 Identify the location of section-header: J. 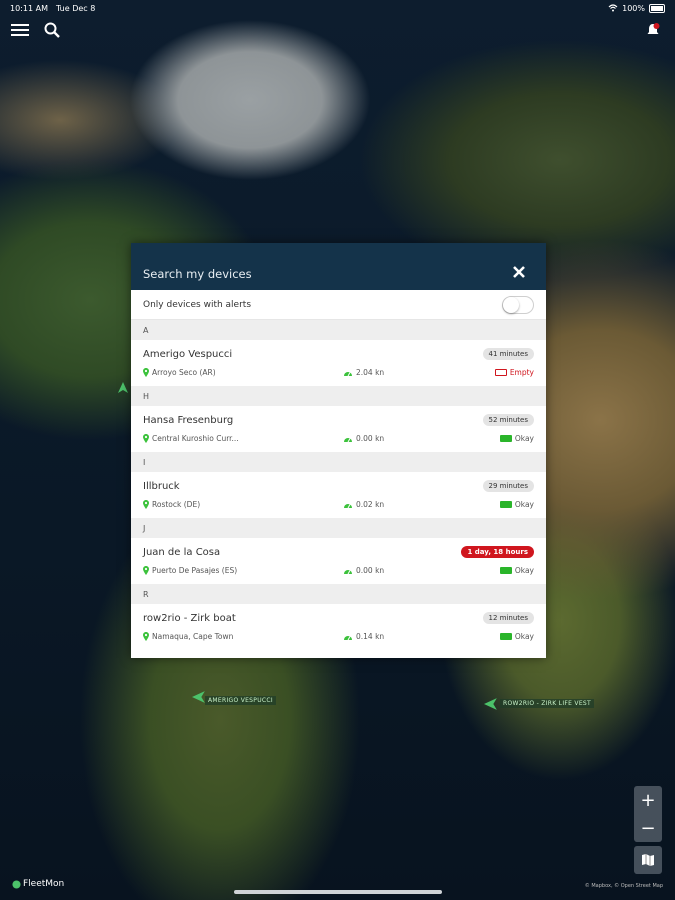
(338, 528).